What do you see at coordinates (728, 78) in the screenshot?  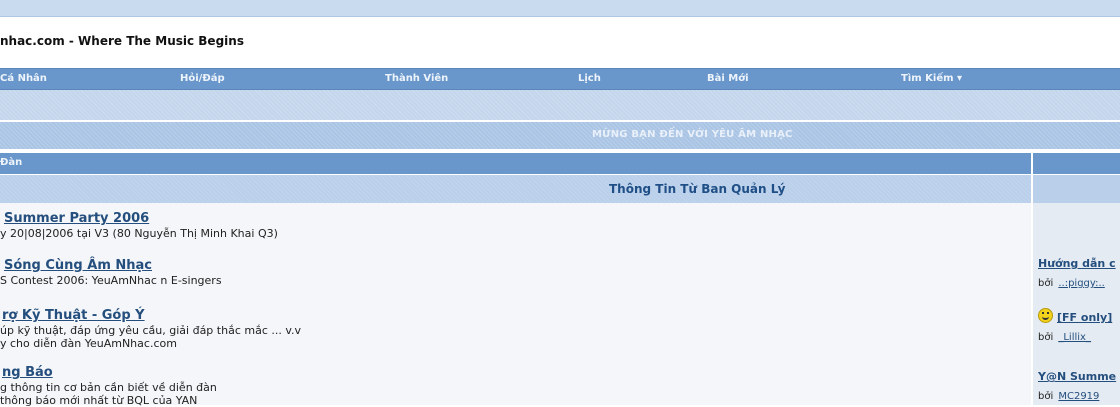 I see `nav-item-new-posts: Bài Mới` at bounding box center [728, 78].